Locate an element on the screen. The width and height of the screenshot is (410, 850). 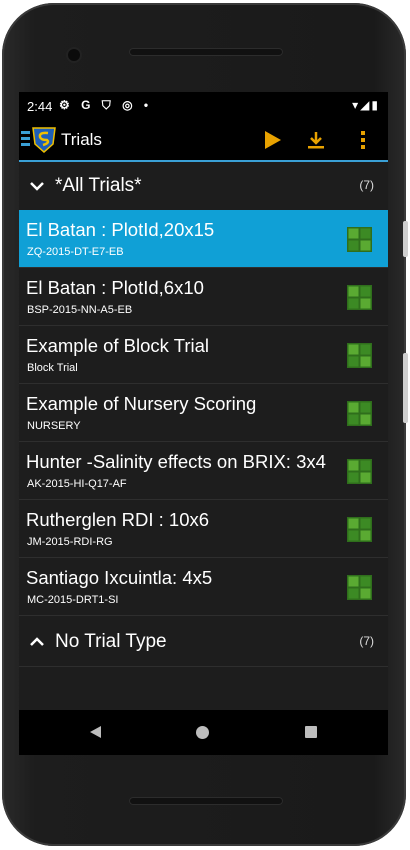
trial-list-item: Example of Nursery Scoring NURSERY is located at coordinates (203, 413).